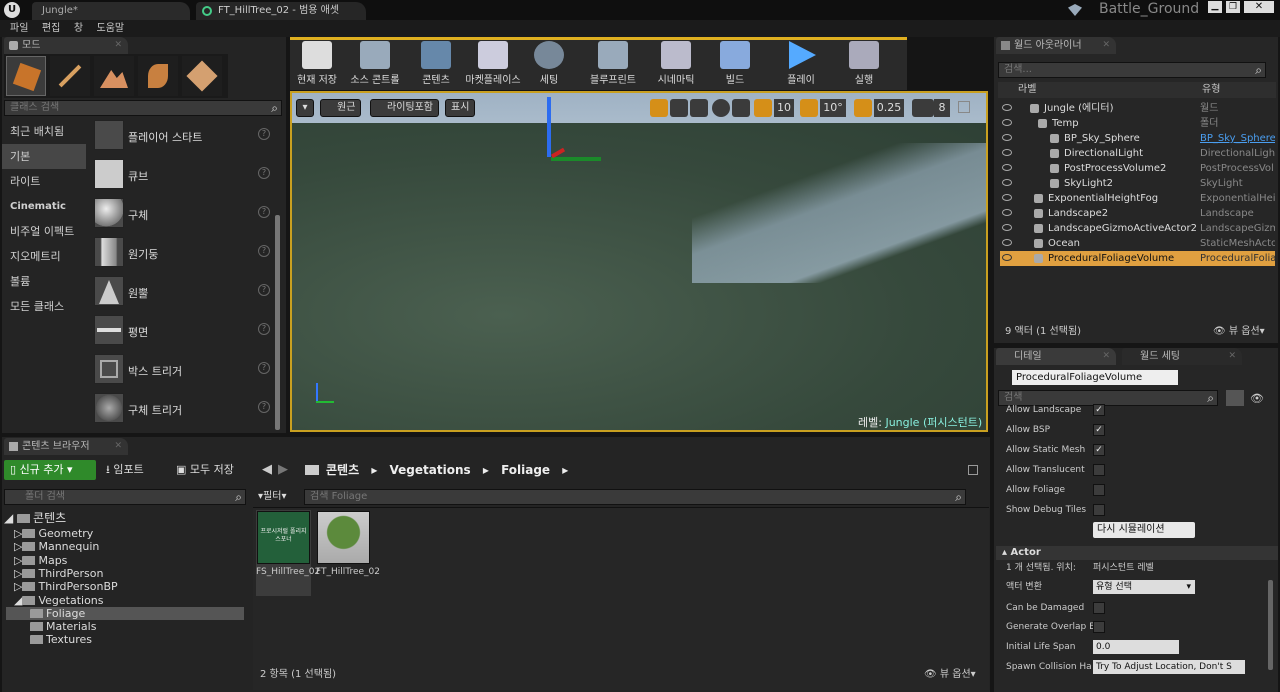 The height and width of the screenshot is (692, 1280). I want to click on rotate-snap-icon, so click(809, 108).